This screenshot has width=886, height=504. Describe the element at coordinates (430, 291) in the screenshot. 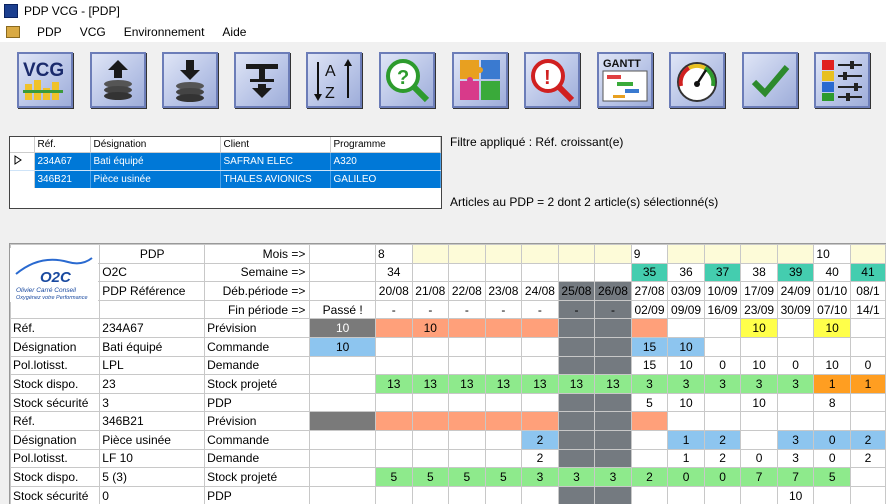

I see `period-cell: 21/08` at that location.